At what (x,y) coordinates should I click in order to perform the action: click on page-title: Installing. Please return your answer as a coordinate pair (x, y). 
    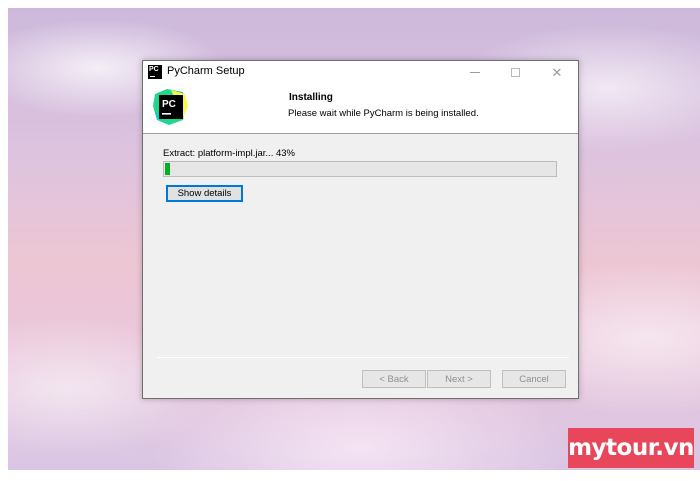
    Looking at the image, I should click on (311, 97).